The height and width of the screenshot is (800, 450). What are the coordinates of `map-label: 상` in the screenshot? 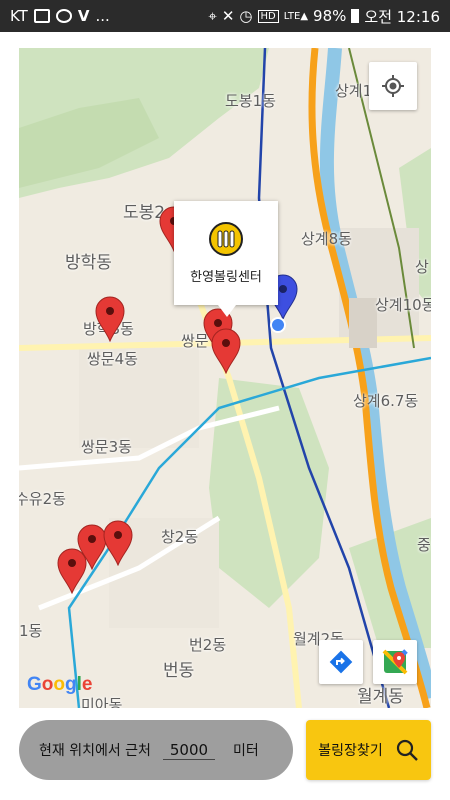 It's located at (422, 267).